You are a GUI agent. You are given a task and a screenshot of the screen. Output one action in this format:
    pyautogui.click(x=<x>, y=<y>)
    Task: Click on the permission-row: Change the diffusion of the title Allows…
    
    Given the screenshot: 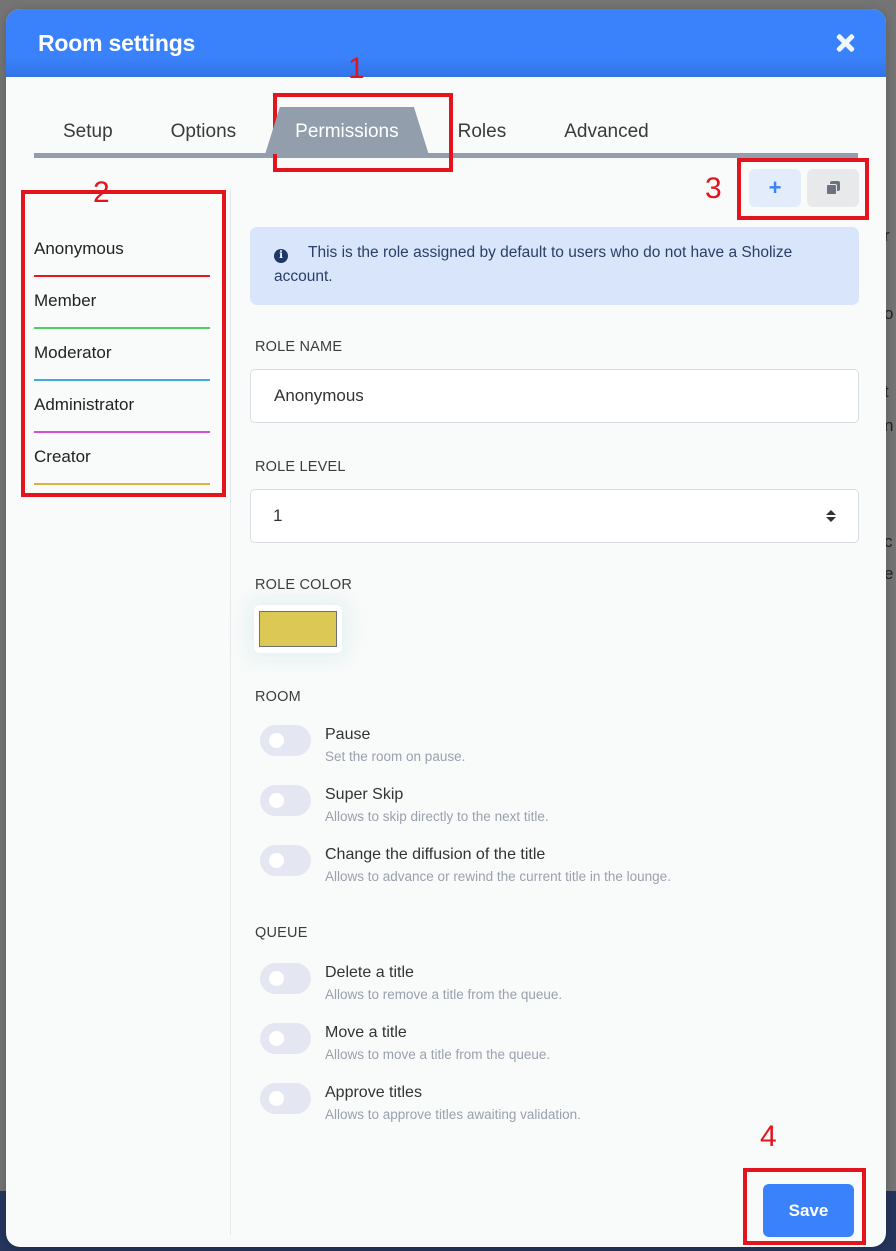 What is the action you would take?
    pyautogui.click(x=559, y=866)
    